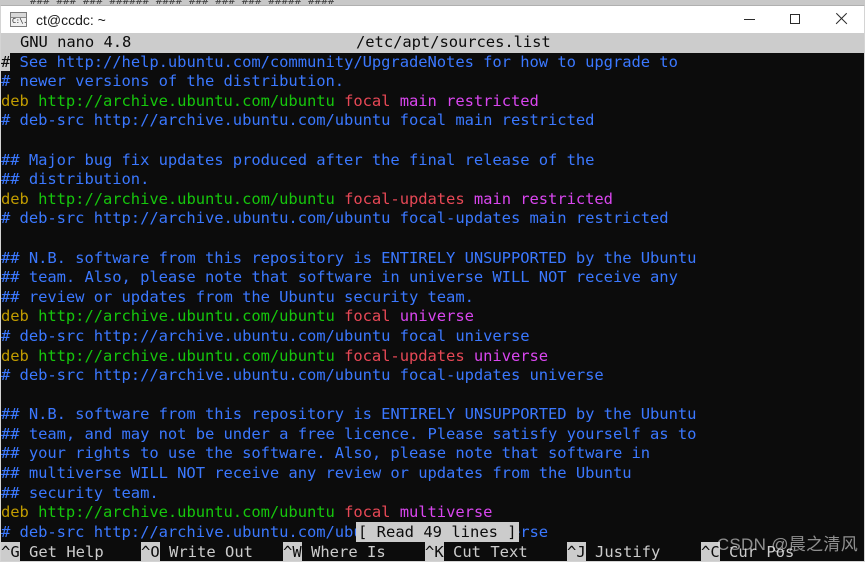 The height and width of the screenshot is (562, 865). I want to click on text-cursor: #, so click(6, 61).